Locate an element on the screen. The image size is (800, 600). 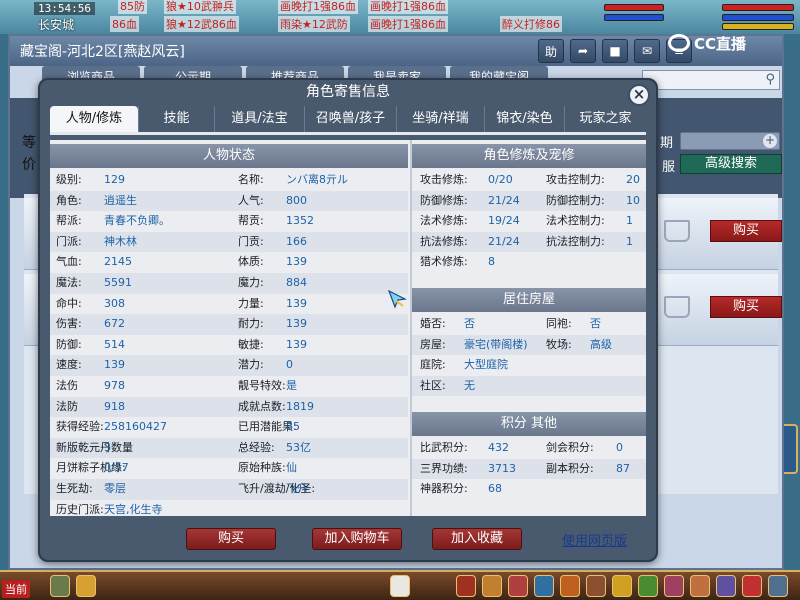
housing-label: 社区: is located at coordinates (433, 385).